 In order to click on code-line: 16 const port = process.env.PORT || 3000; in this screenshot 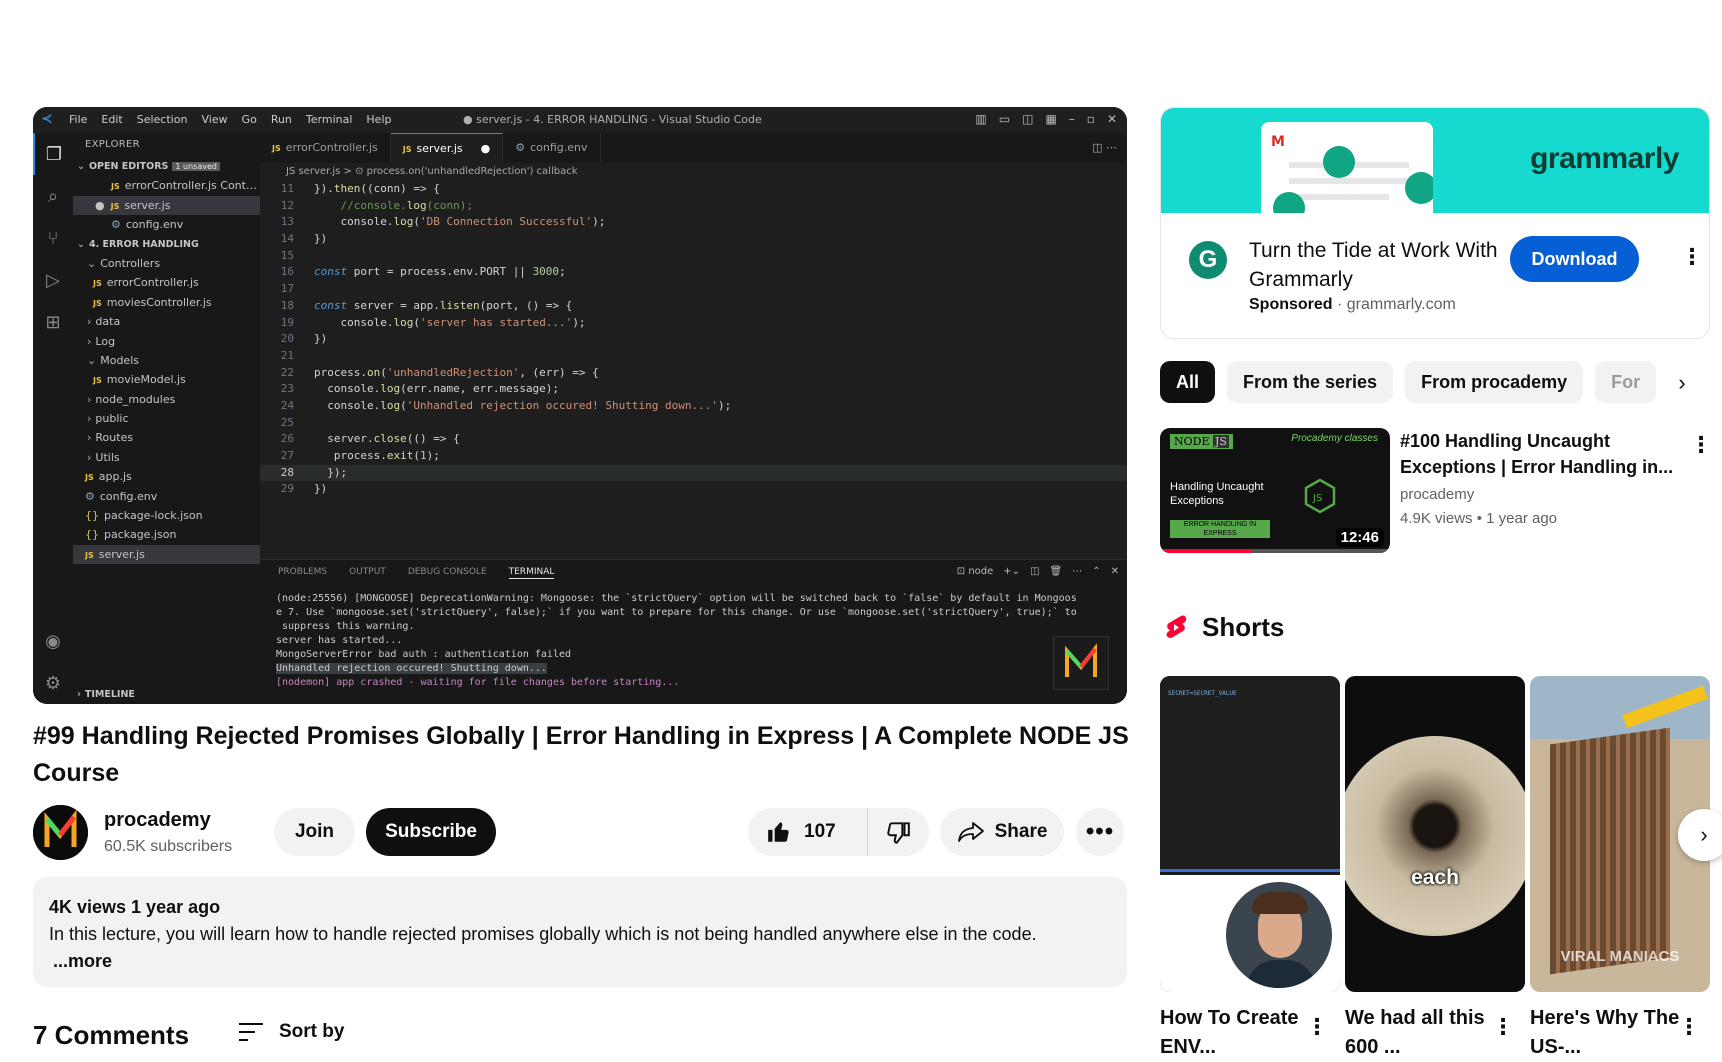, I will do `click(693, 272)`.